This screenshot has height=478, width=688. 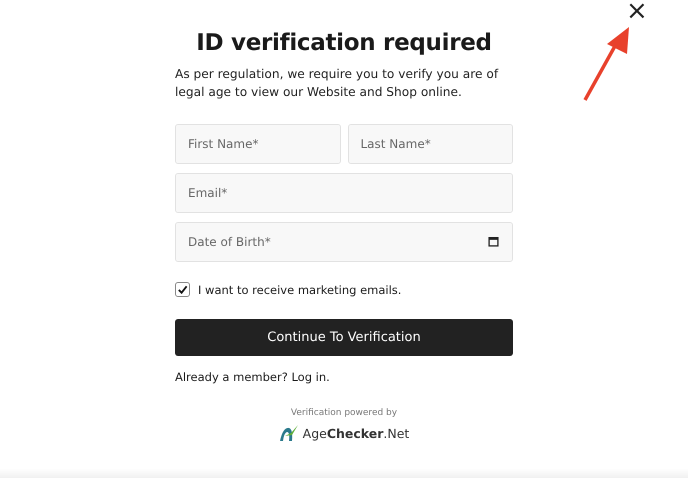 I want to click on logo-text: AgeChecker.Net, so click(x=356, y=433).